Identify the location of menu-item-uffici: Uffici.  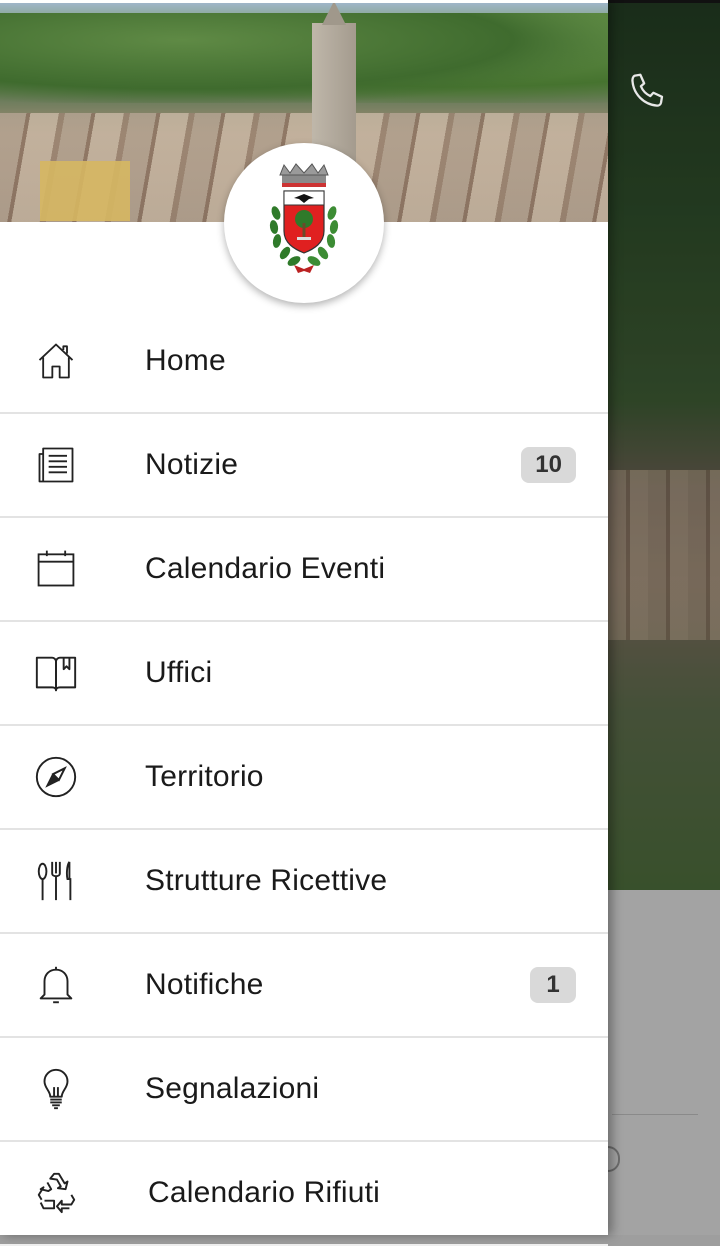
(304, 674).